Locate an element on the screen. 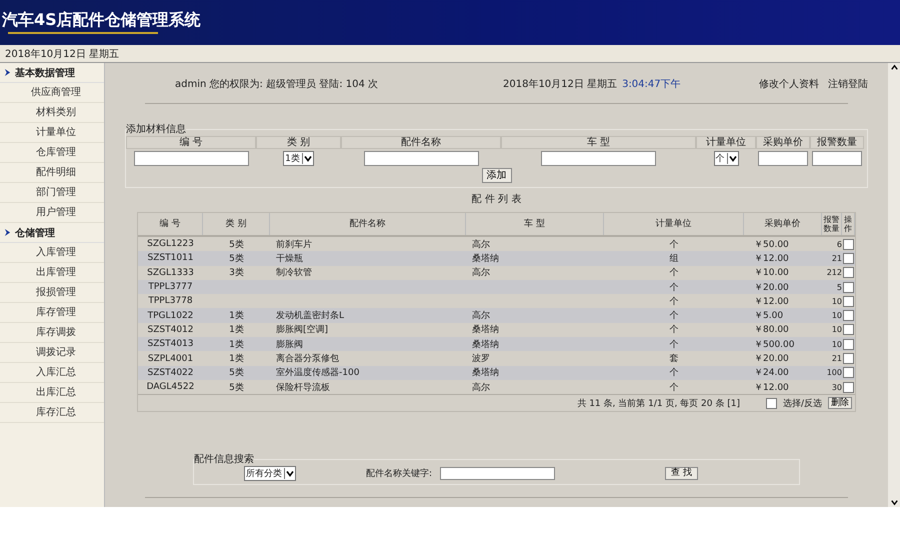 This screenshot has width=900, height=547. table-cell: 发动机盖密封条L is located at coordinates (310, 316).